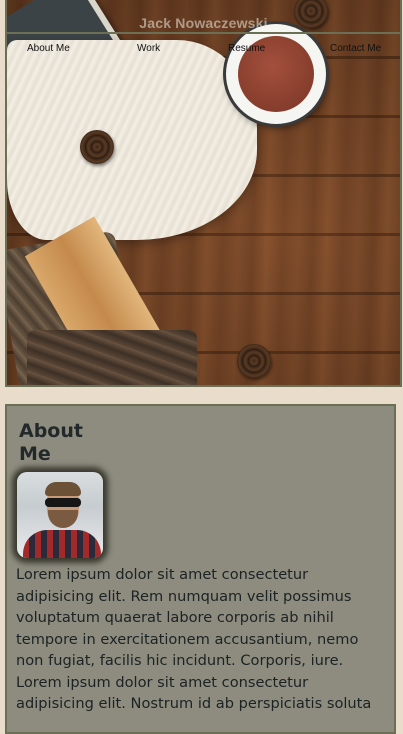  I want to click on nav-link-work: Work, so click(148, 48).